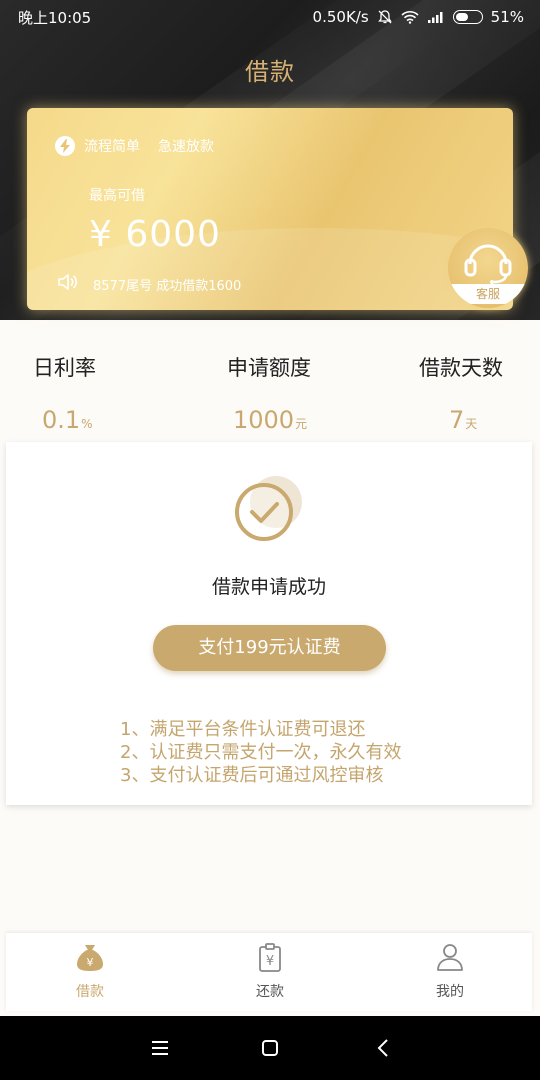 Image resolution: width=540 pixels, height=1080 pixels. What do you see at coordinates (252, 775) in the screenshot?
I see `note-item: 3、支付认证费后可通过风控审核` at bounding box center [252, 775].